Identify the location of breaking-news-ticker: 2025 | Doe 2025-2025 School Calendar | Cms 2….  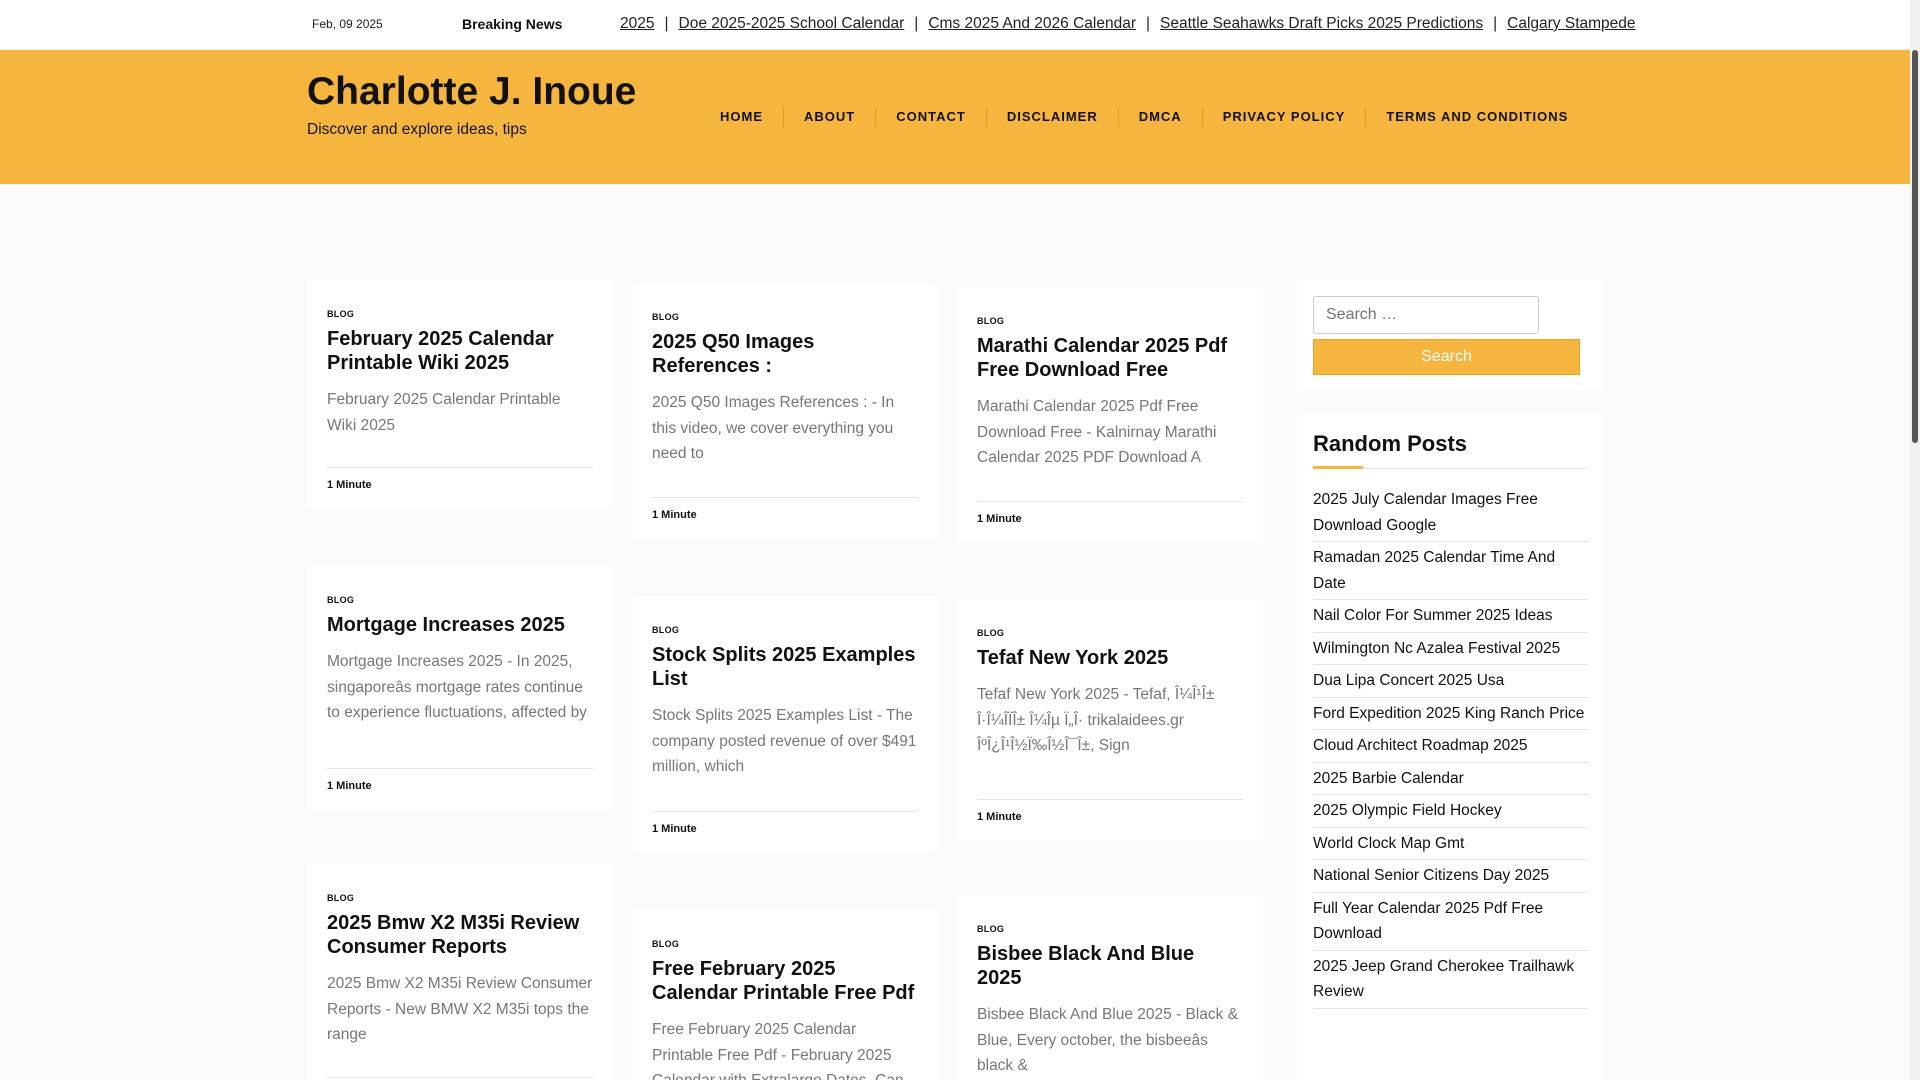
(1125, 25).